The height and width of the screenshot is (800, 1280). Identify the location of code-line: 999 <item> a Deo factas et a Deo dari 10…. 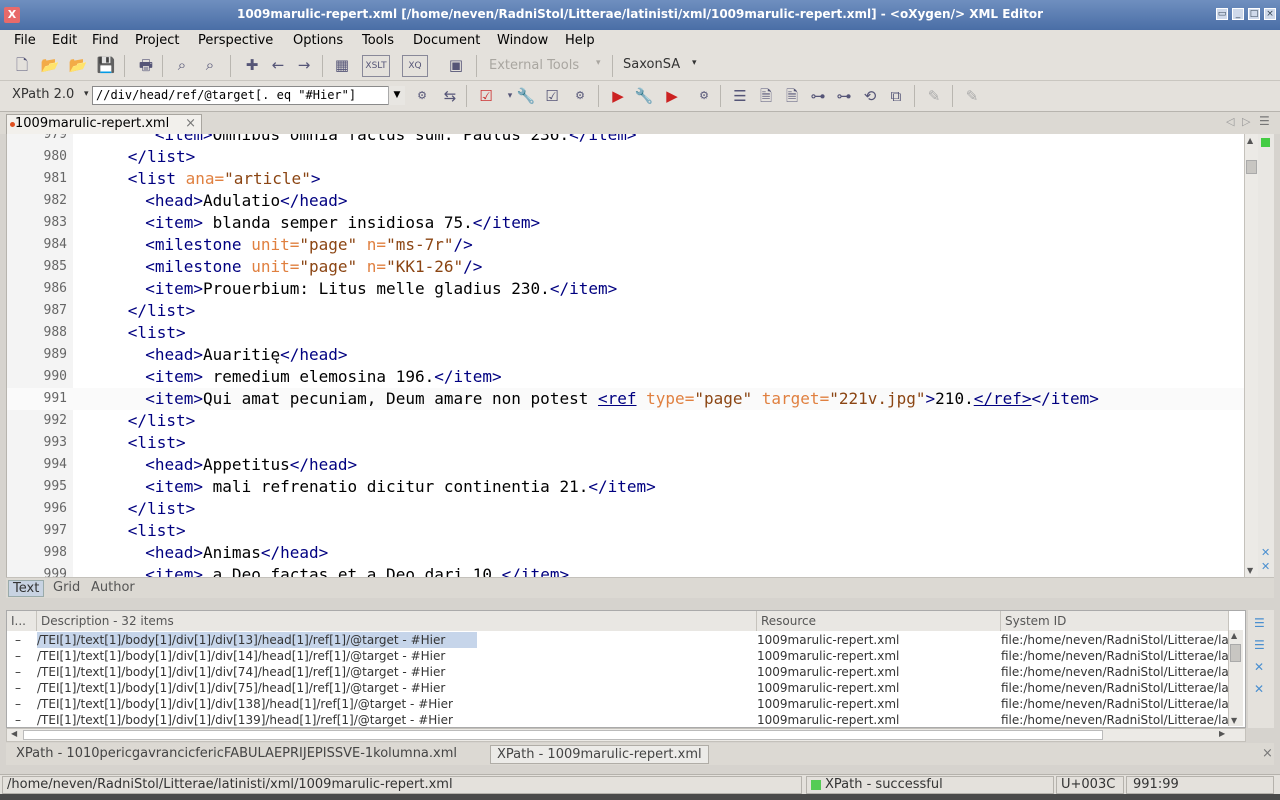
(626, 570).